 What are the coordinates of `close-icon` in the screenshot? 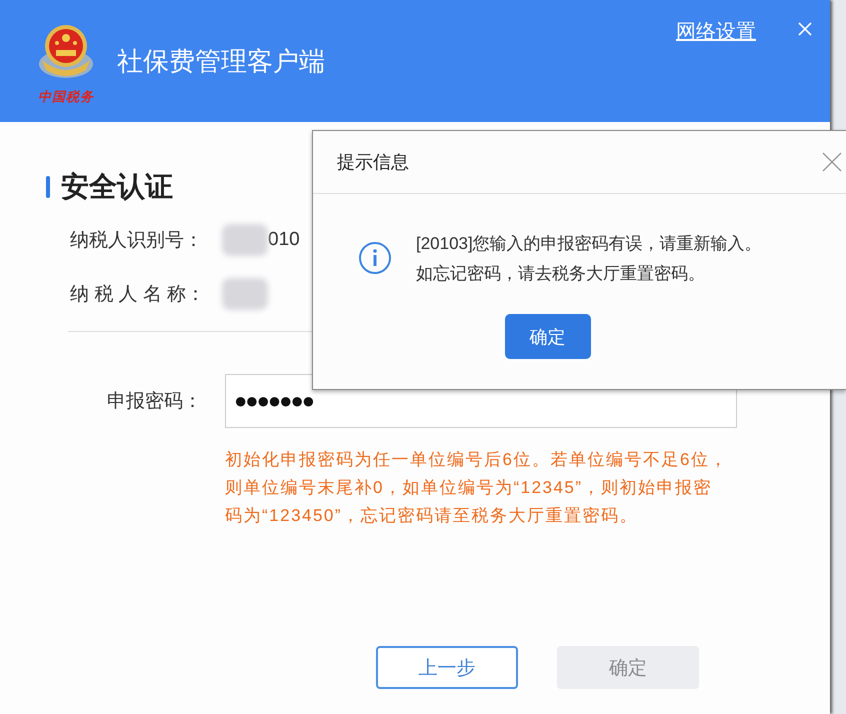 It's located at (832, 162).